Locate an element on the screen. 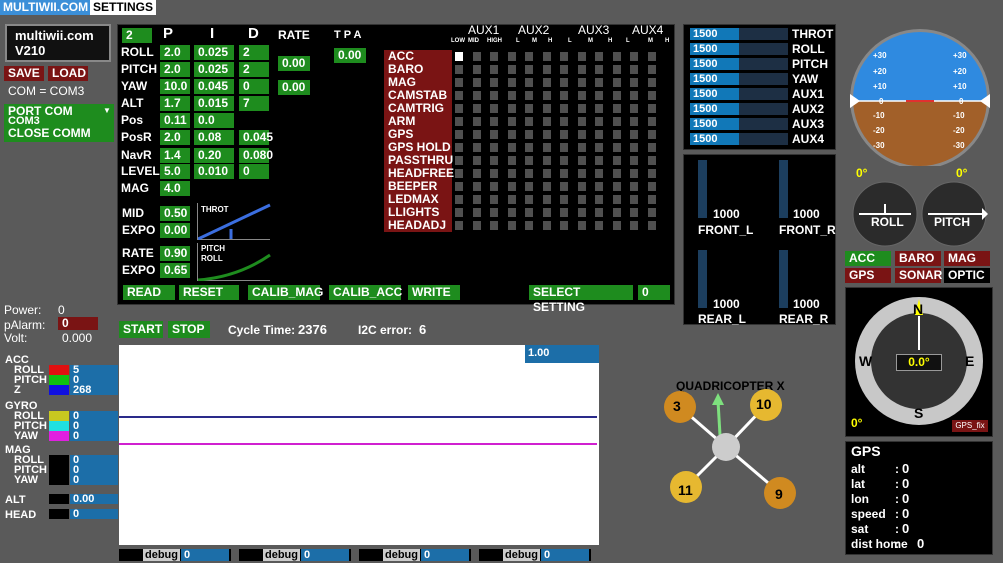 The width and height of the screenshot is (1003, 563). pid-p-input: 4.0 is located at coordinates (175, 188).